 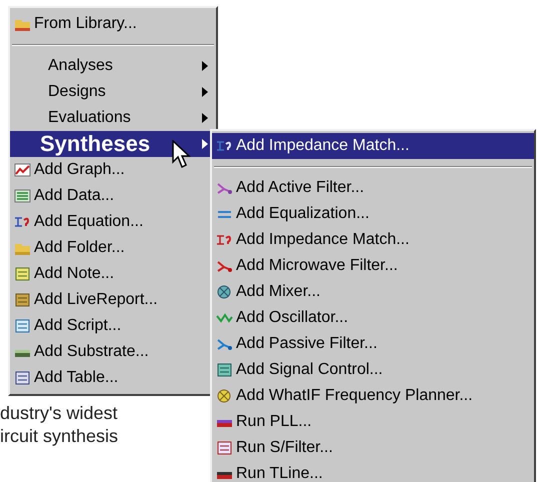 What do you see at coordinates (113, 92) in the screenshot?
I see `menu-item: Designs` at bounding box center [113, 92].